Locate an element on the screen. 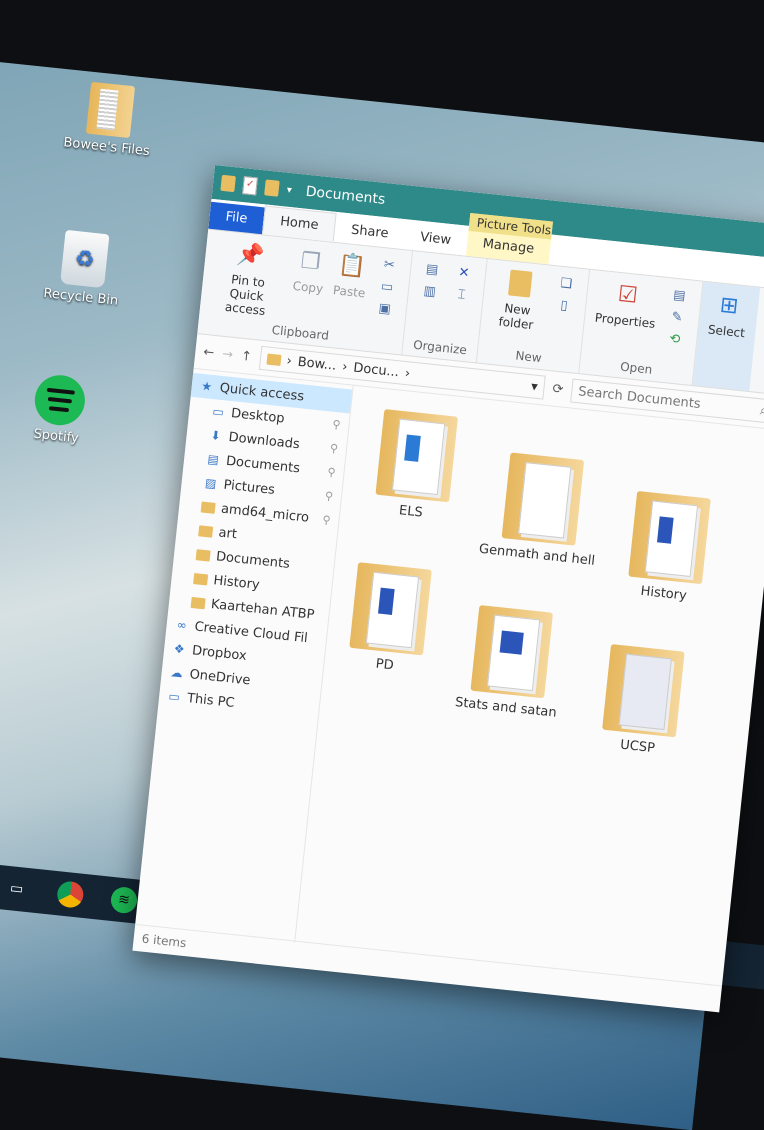 This screenshot has width=764, height=1130. easy-access-icon: ▯ is located at coordinates (564, 306).